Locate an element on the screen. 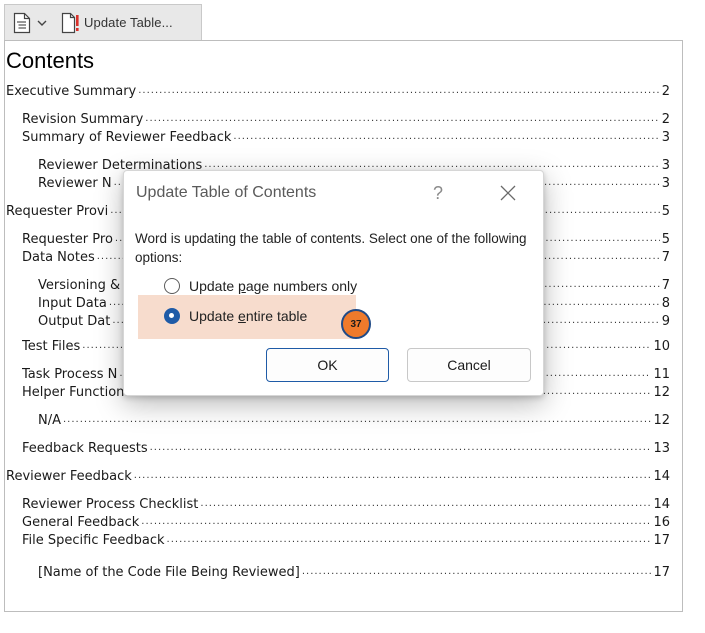 The image size is (705, 633). toc-entry-text: Test Files is located at coordinates (51, 346).